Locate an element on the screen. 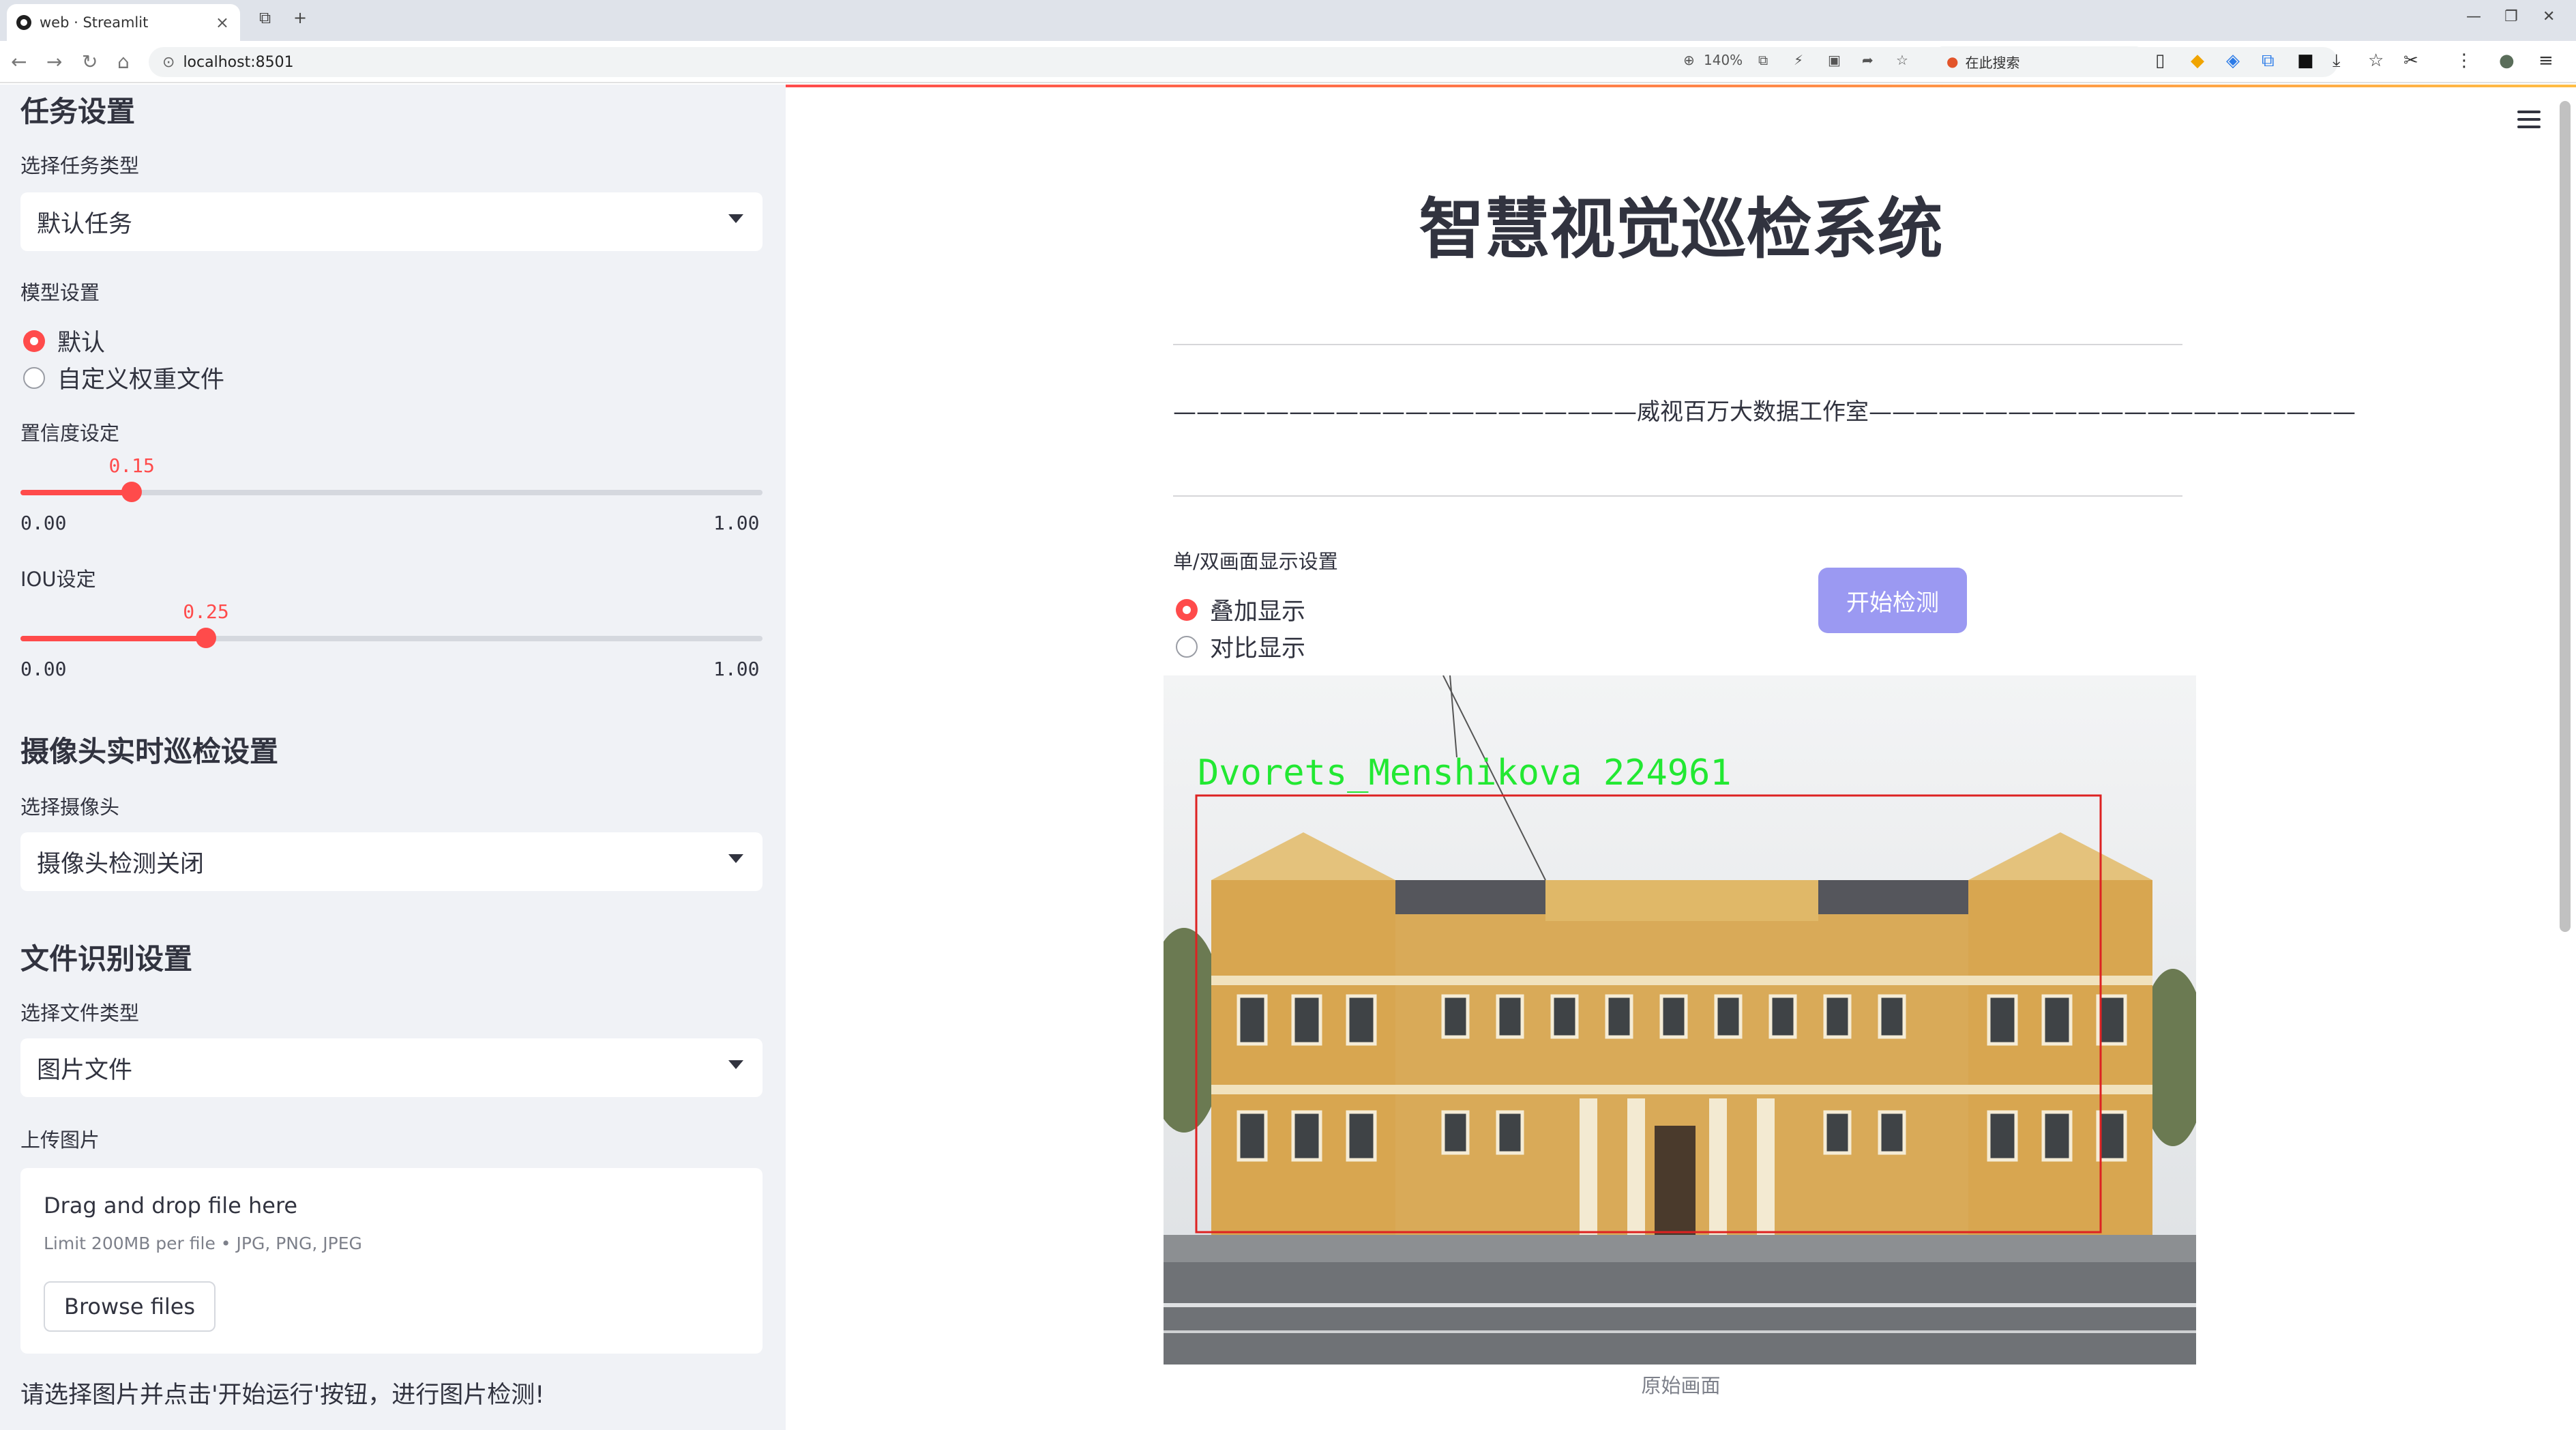 The image size is (2576, 1430). confidence-label: 置信度设定 is located at coordinates (70, 434).